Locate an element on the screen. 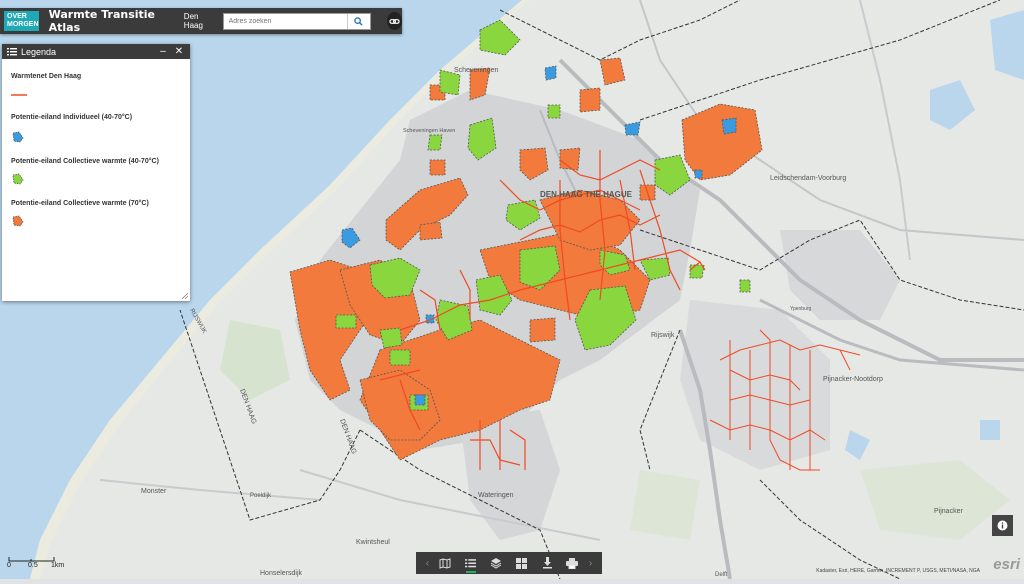 Image resolution: width=1024 pixels, height=584 pixels. search-button is located at coordinates (358, 21).